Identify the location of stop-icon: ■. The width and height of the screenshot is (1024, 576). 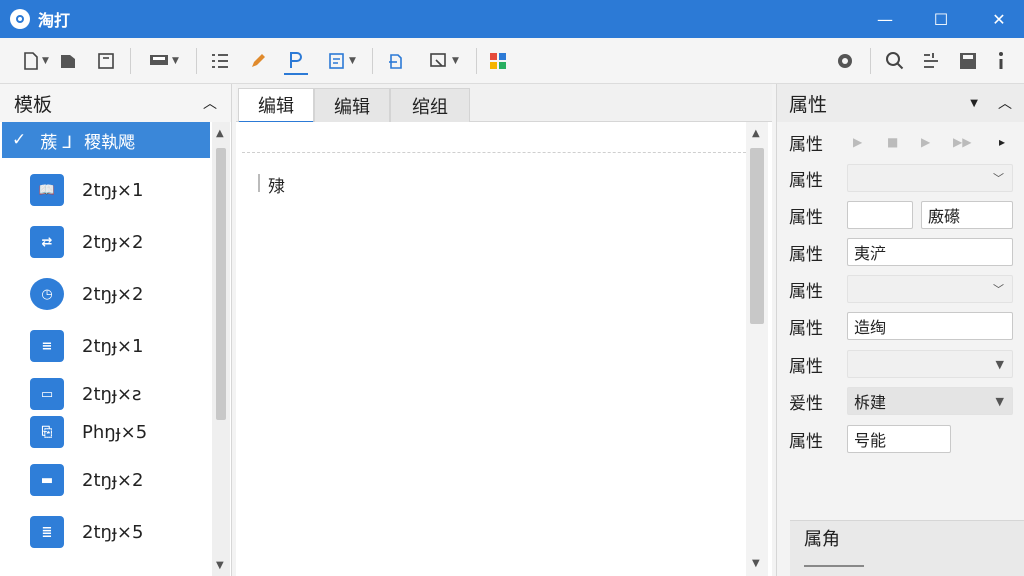
(892, 142).